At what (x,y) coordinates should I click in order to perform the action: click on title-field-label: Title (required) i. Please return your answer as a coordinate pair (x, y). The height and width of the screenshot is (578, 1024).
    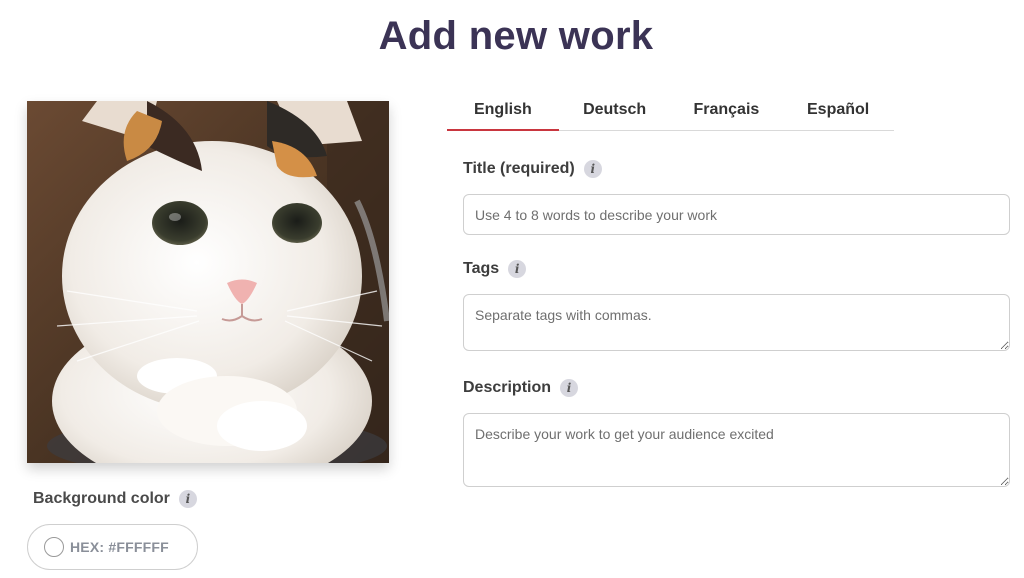
    Looking at the image, I should click on (532, 169).